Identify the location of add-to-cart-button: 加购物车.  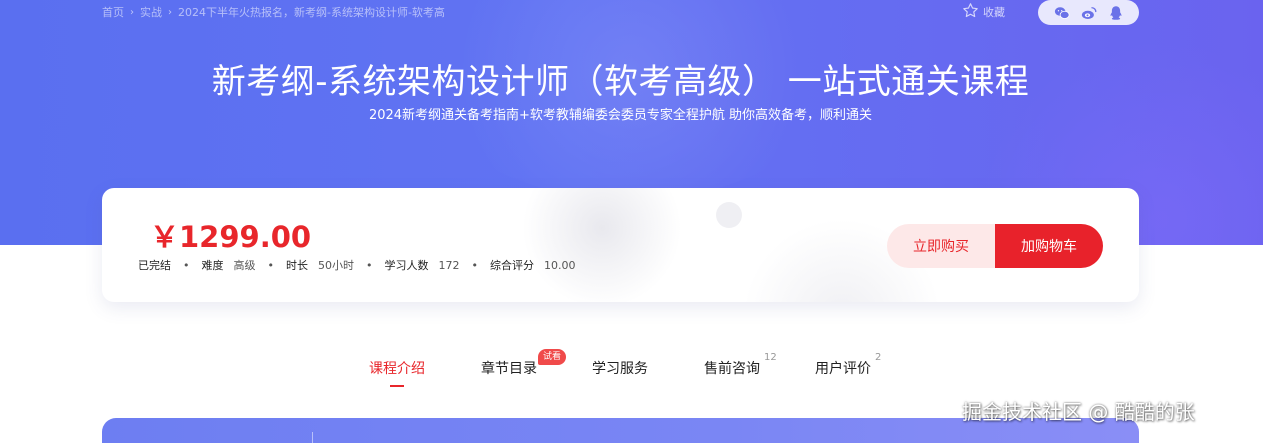
(1049, 246).